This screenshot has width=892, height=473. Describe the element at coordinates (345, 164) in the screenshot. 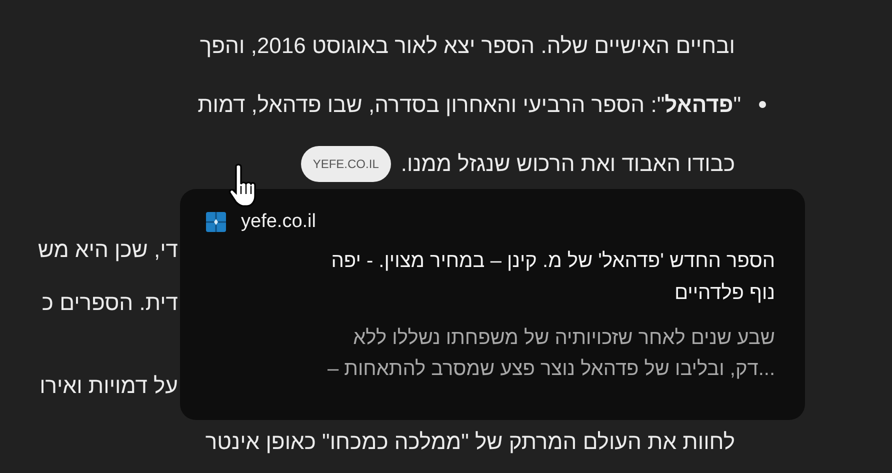

I see `citation-link: YEFE.CO.IL` at that location.